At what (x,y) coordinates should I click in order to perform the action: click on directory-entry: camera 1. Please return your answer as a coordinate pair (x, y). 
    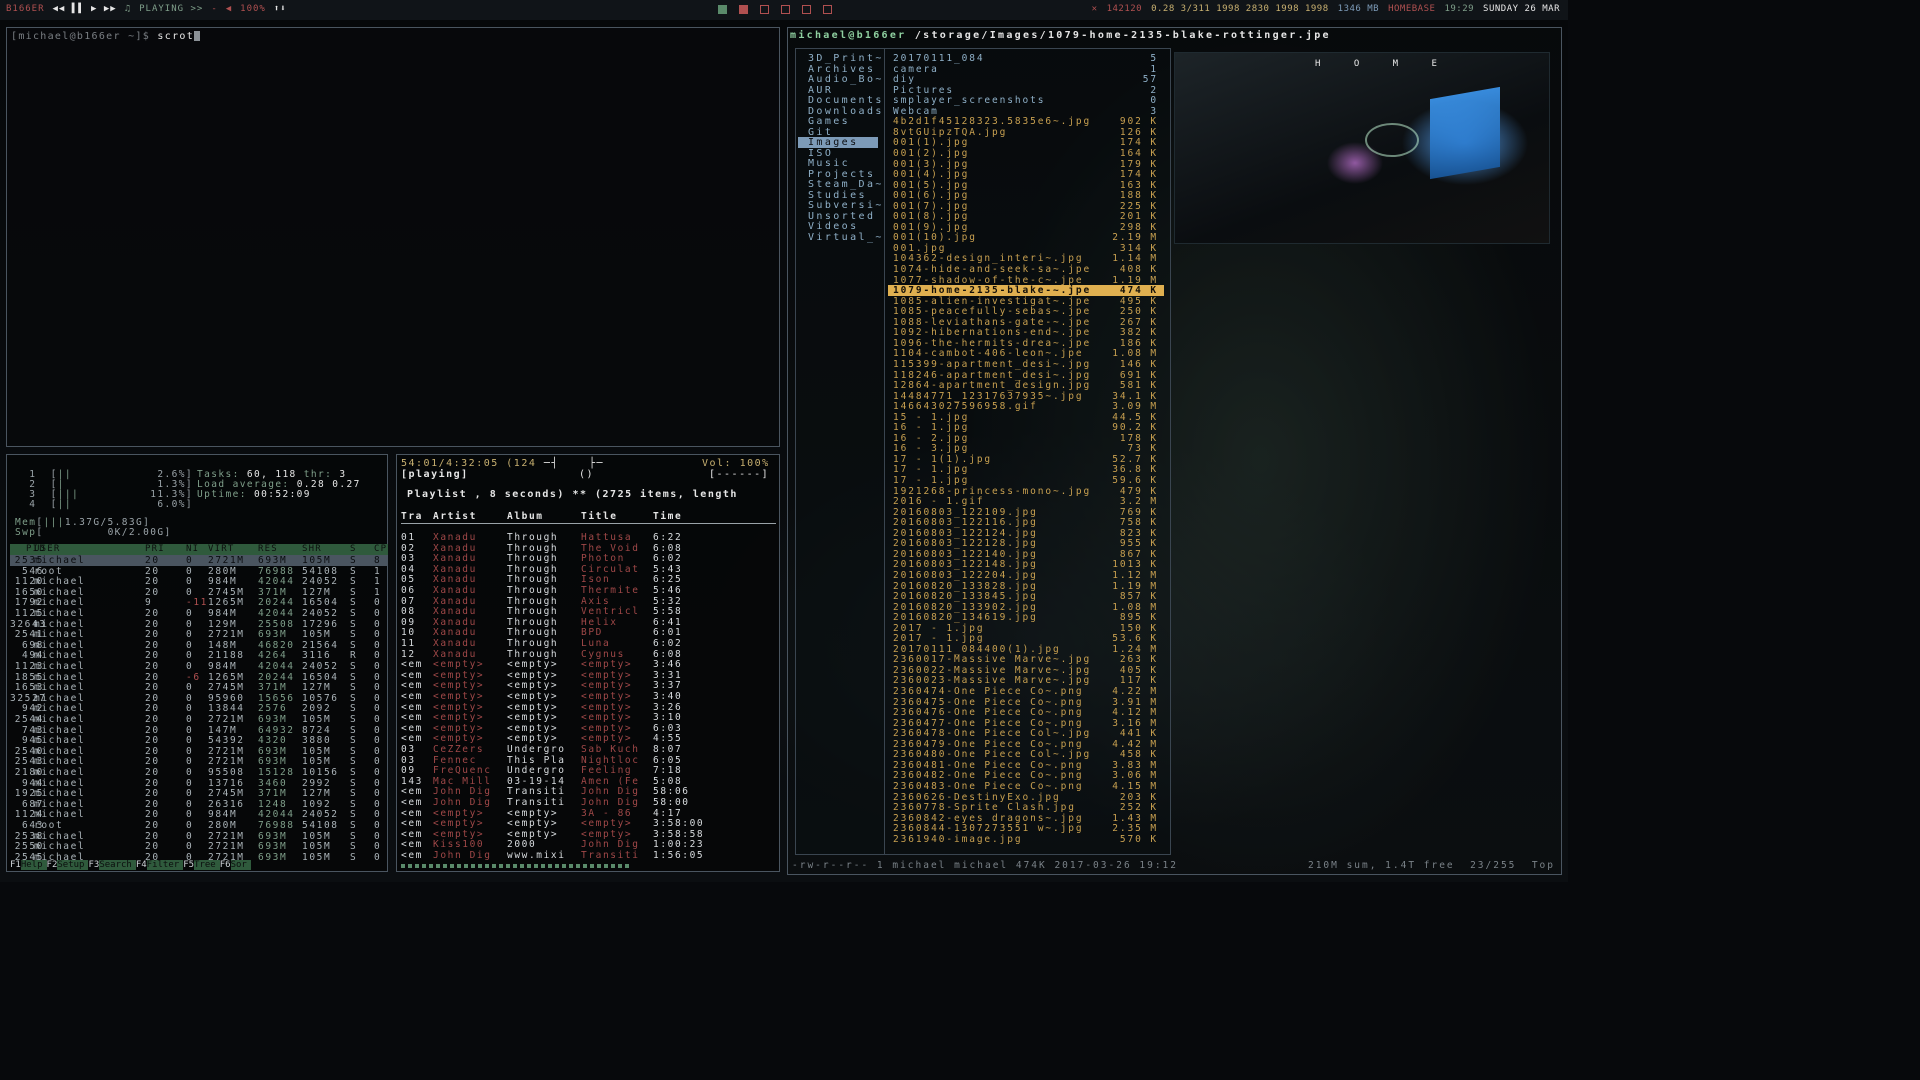
    Looking at the image, I should click on (1026, 69).